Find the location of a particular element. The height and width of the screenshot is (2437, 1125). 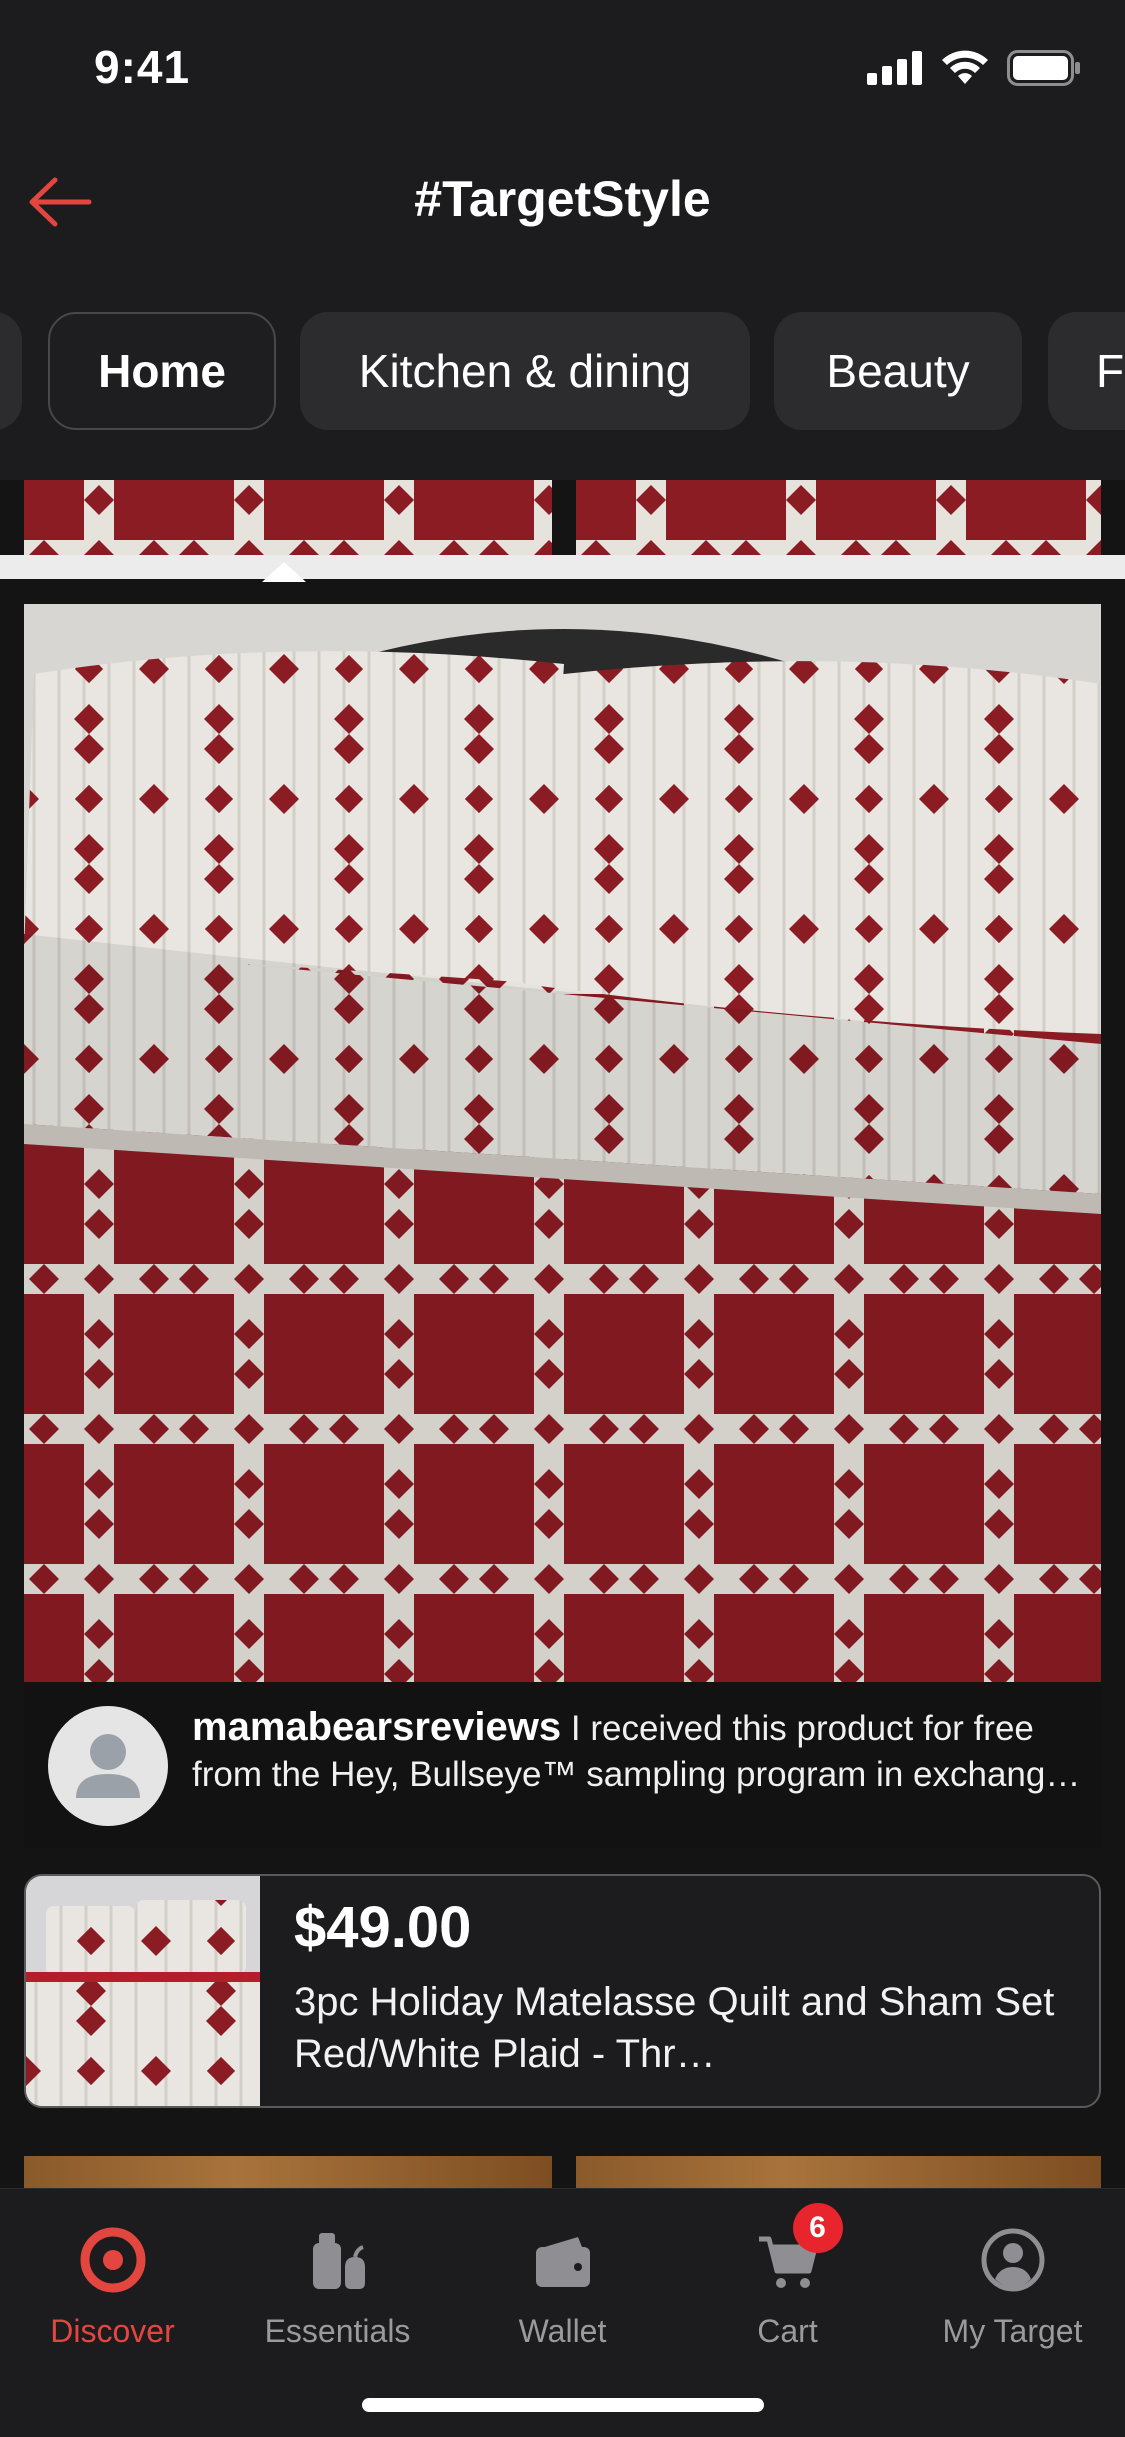

status-icons is located at coordinates (974, 68).